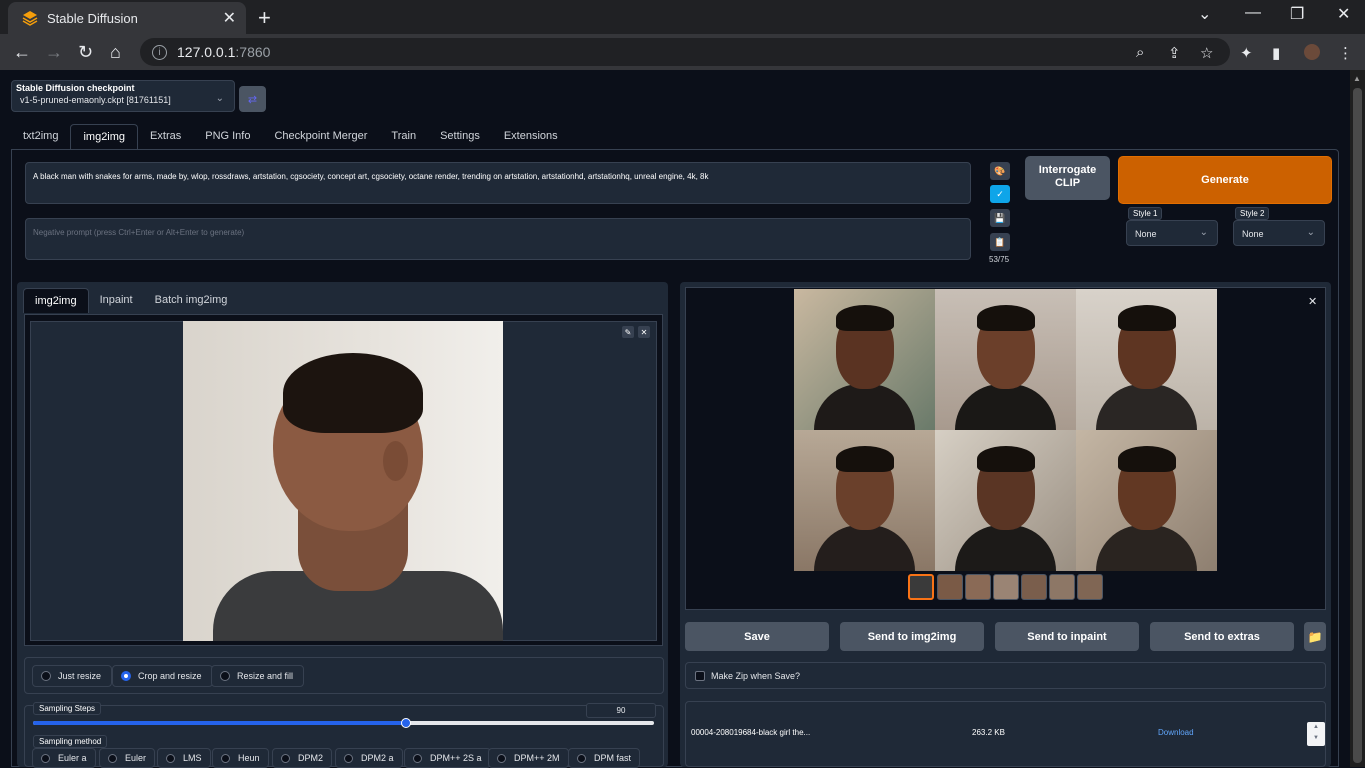  Describe the element at coordinates (1252, 213) in the screenshot. I see `style2-label: Style 2` at that location.